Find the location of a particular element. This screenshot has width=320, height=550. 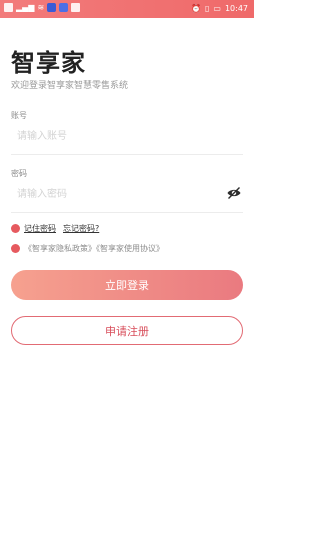

app-title: 智享家 is located at coordinates (48, 63).